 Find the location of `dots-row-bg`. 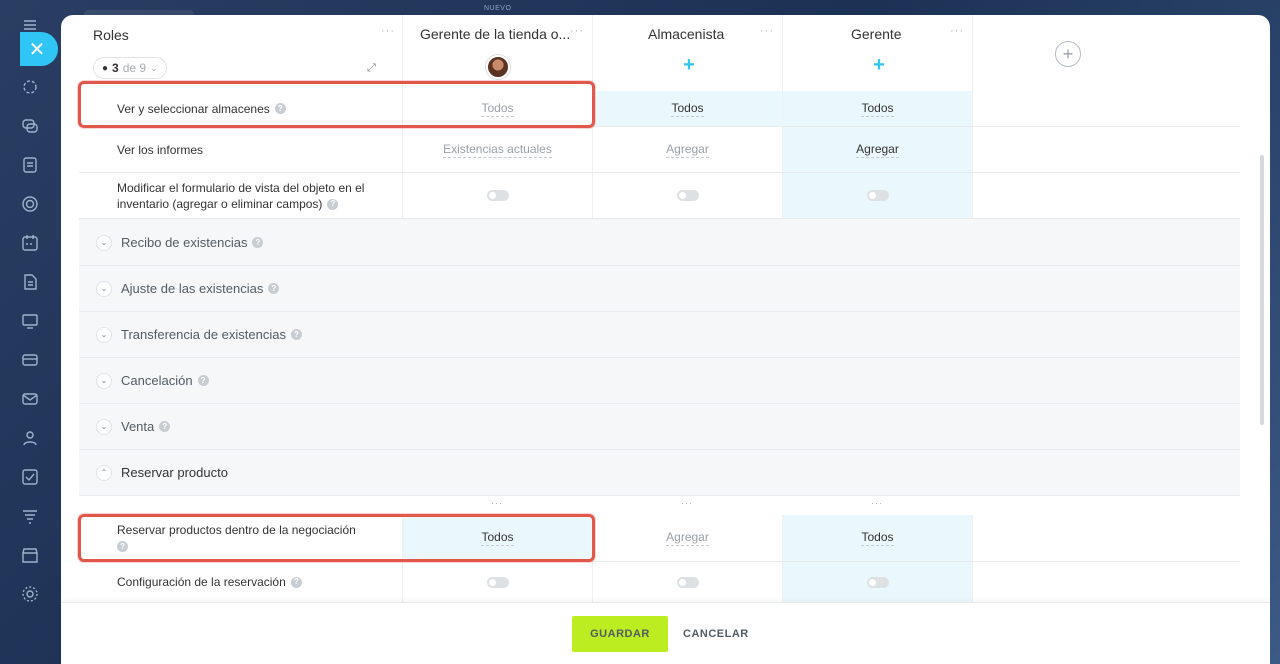

dots-row-bg is located at coordinates (659, 505).